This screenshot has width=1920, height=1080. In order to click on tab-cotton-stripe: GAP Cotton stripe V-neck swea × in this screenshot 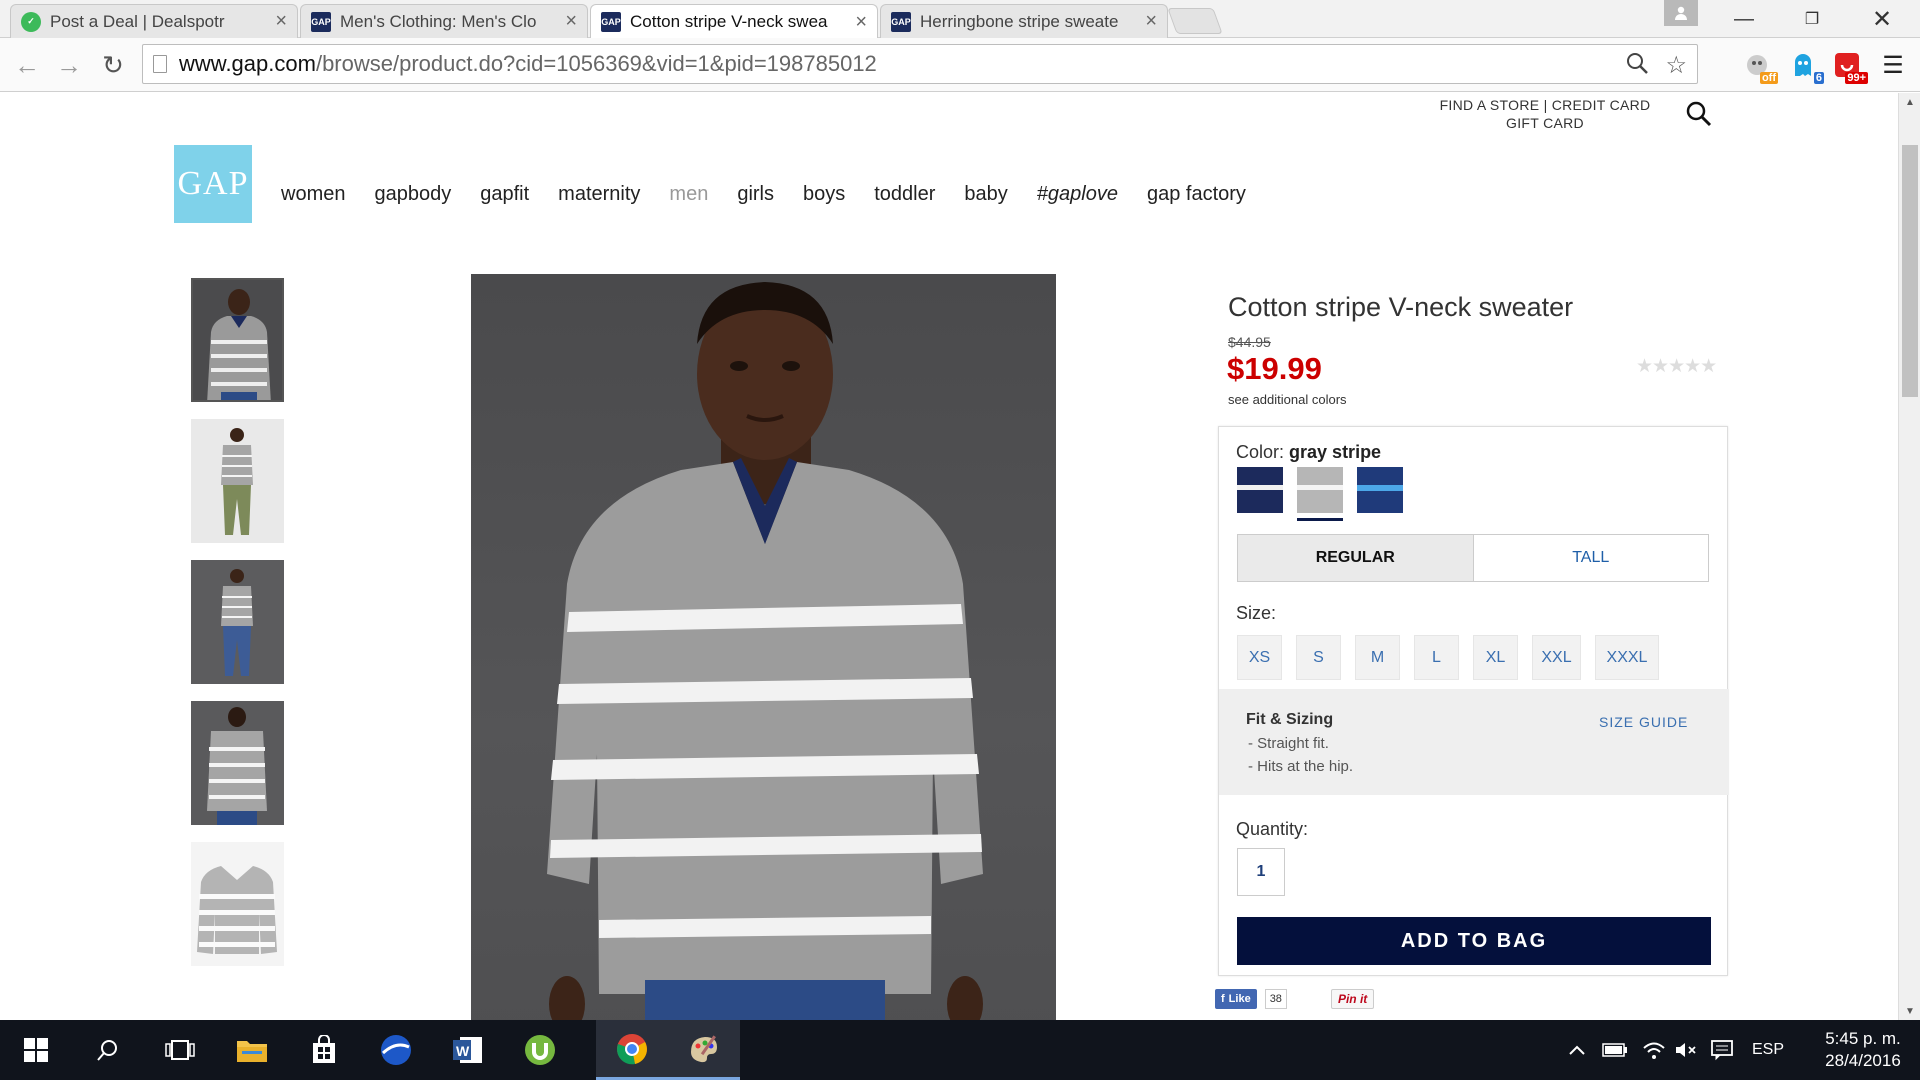, I will do `click(734, 21)`.